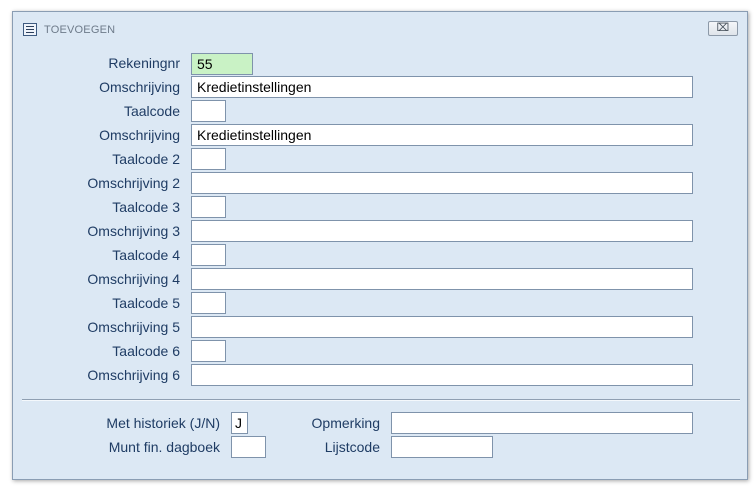 This screenshot has height=489, width=754. I want to click on omschrijving-field: Kredietinstellingen, so click(442, 87).